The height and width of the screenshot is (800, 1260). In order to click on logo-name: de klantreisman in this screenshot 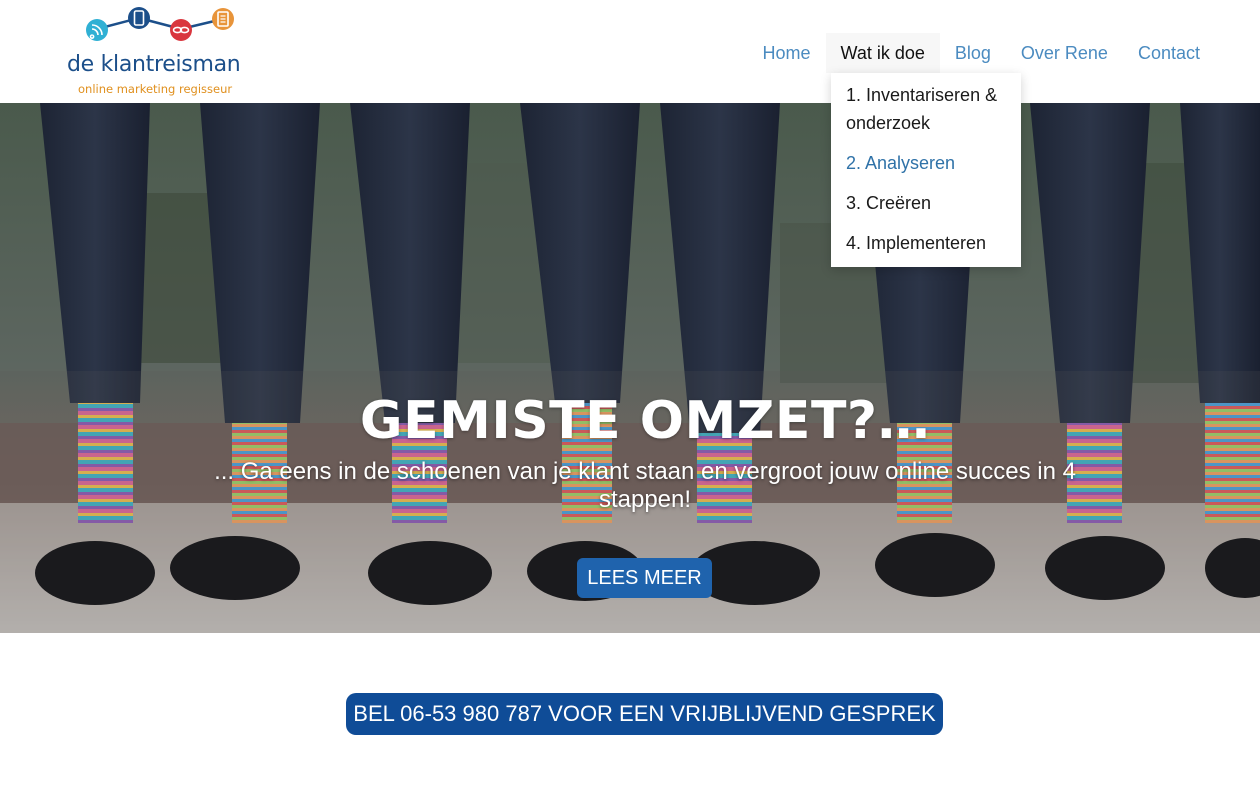, I will do `click(154, 64)`.